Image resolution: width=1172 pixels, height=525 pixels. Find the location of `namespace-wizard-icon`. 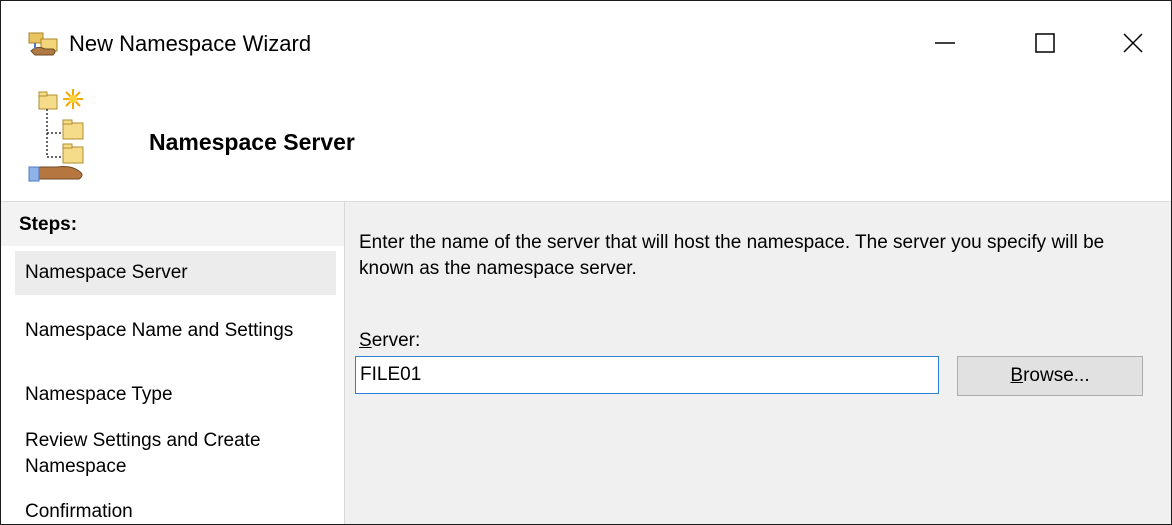

namespace-wizard-icon is located at coordinates (43, 44).